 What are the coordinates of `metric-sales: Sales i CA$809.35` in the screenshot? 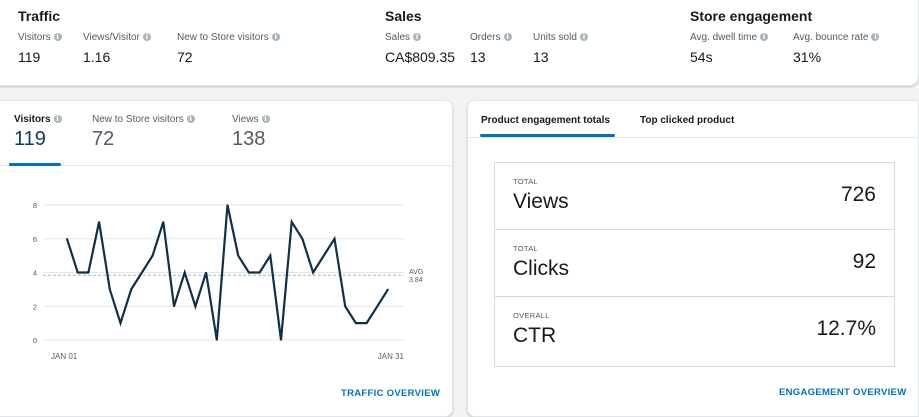 It's located at (420, 48).